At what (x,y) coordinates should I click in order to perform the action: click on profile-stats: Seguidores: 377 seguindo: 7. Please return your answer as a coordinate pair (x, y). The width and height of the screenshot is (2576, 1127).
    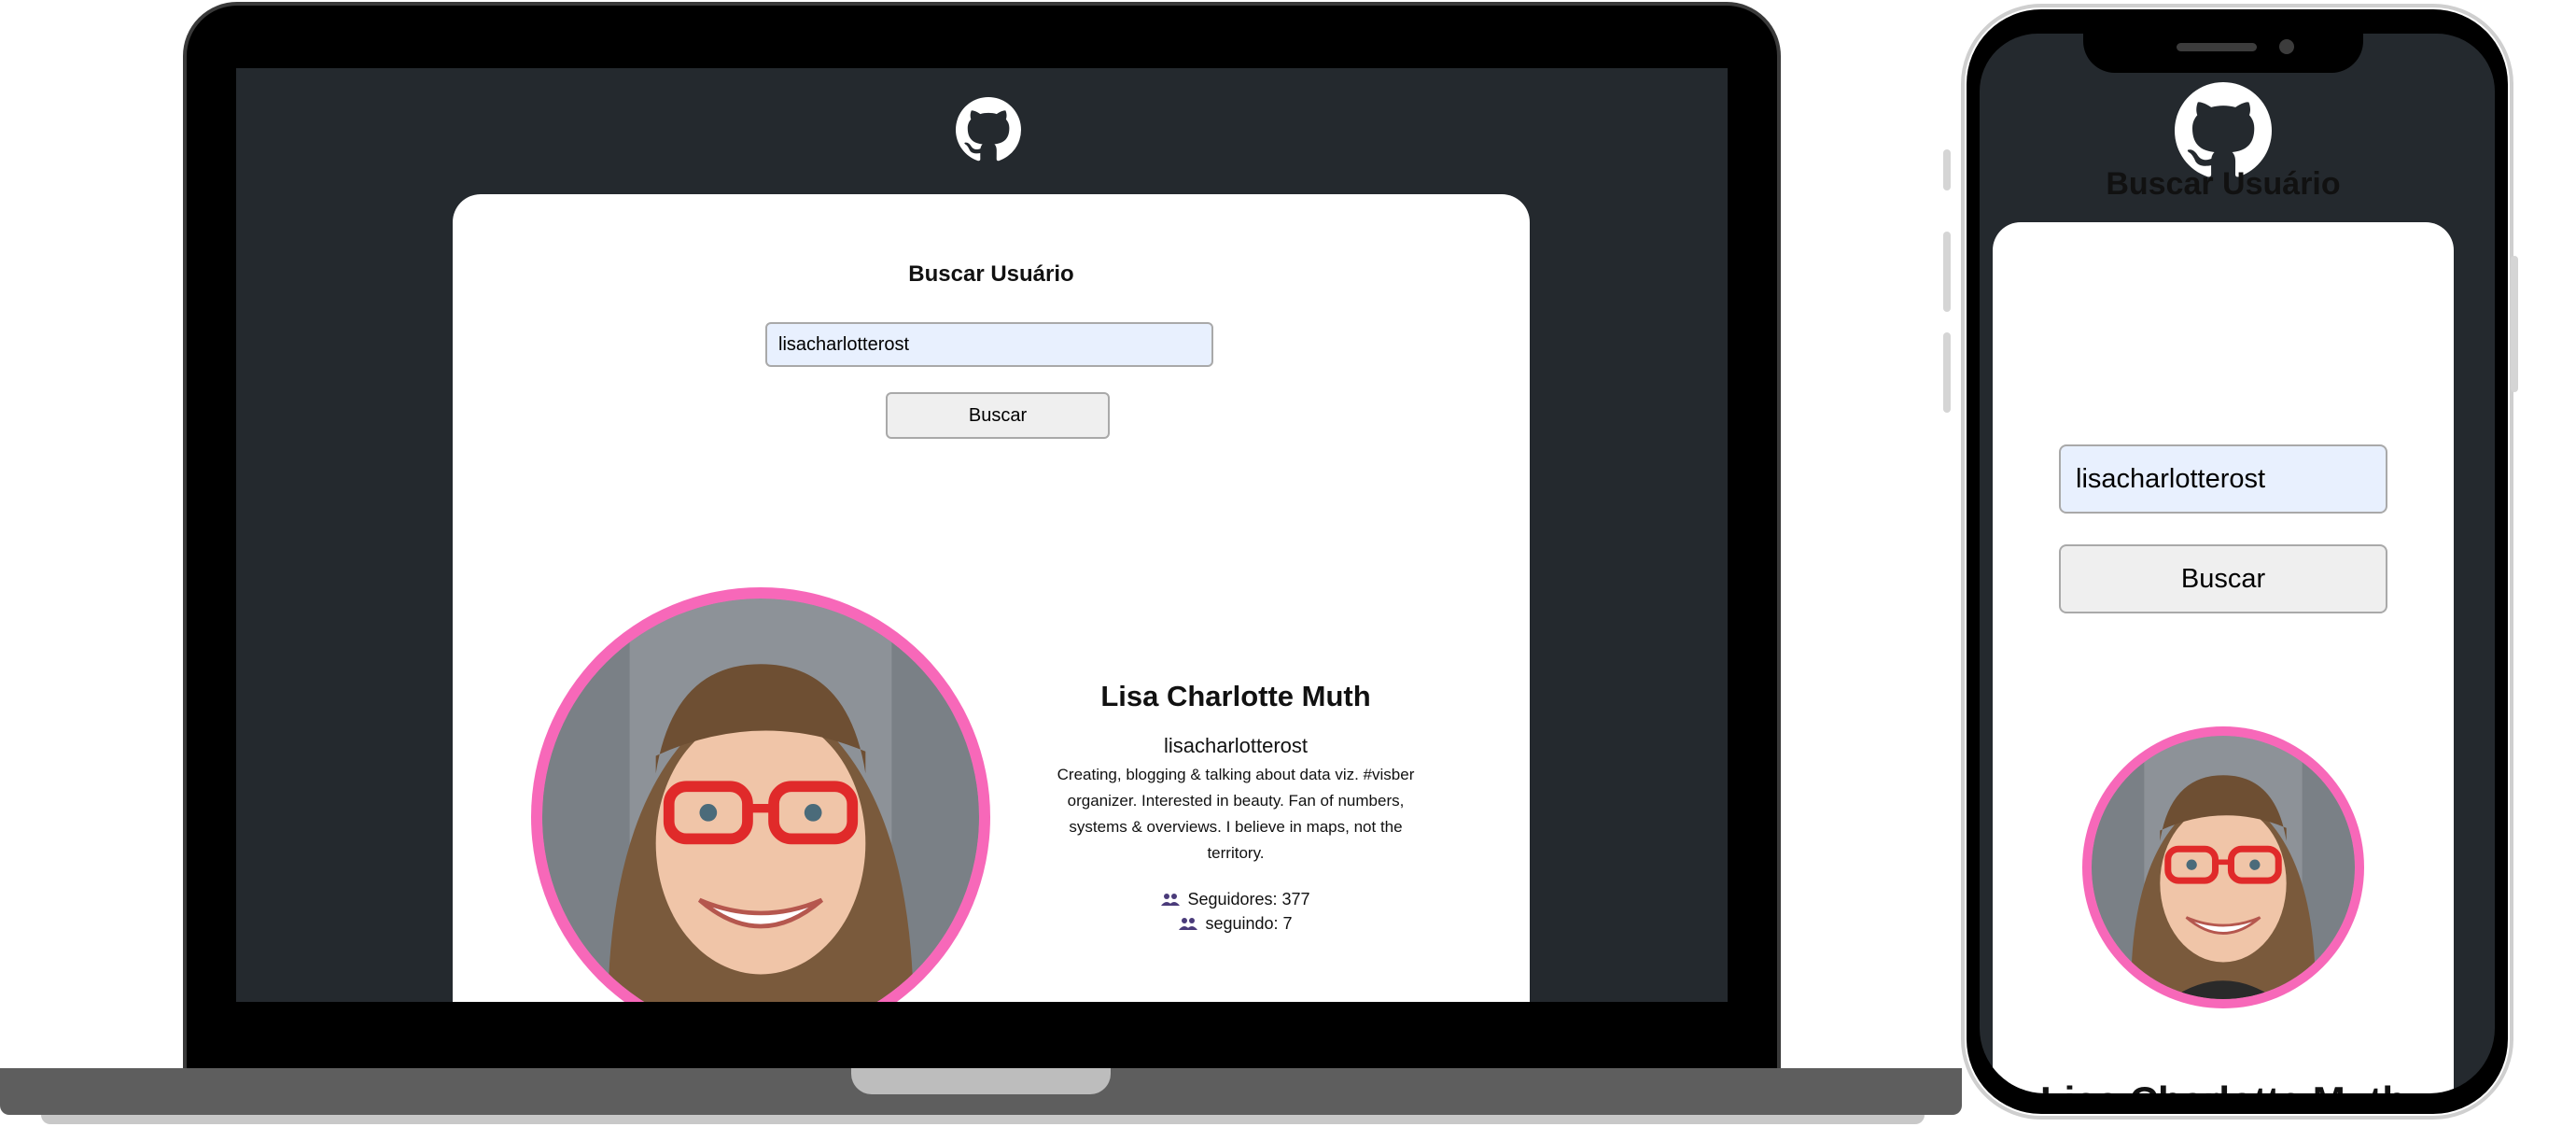
    Looking at the image, I should click on (1236, 911).